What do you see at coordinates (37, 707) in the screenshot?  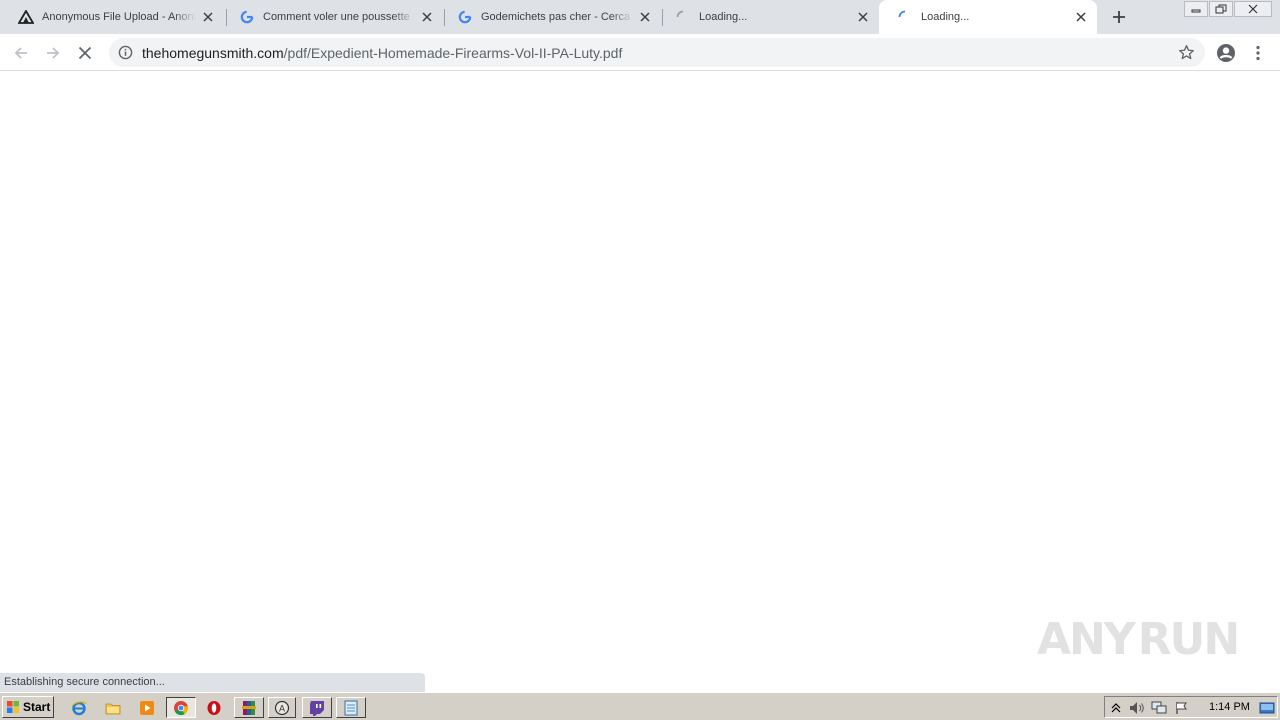 I see `start-label: Start` at bounding box center [37, 707].